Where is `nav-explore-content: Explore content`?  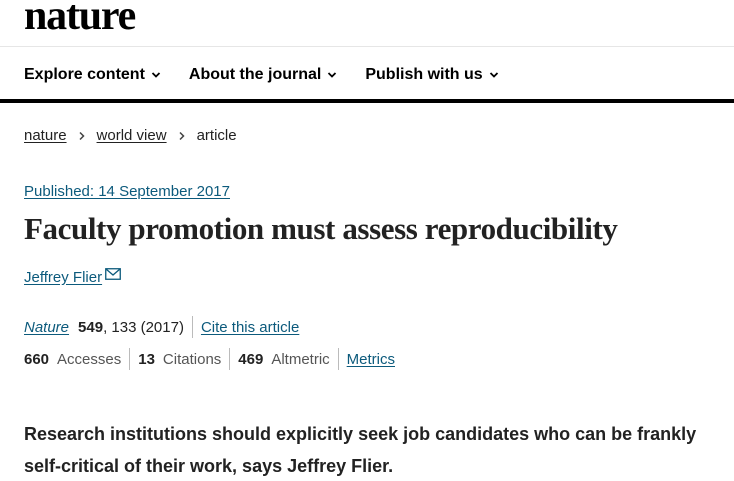 nav-explore-content: Explore content is located at coordinates (92, 75).